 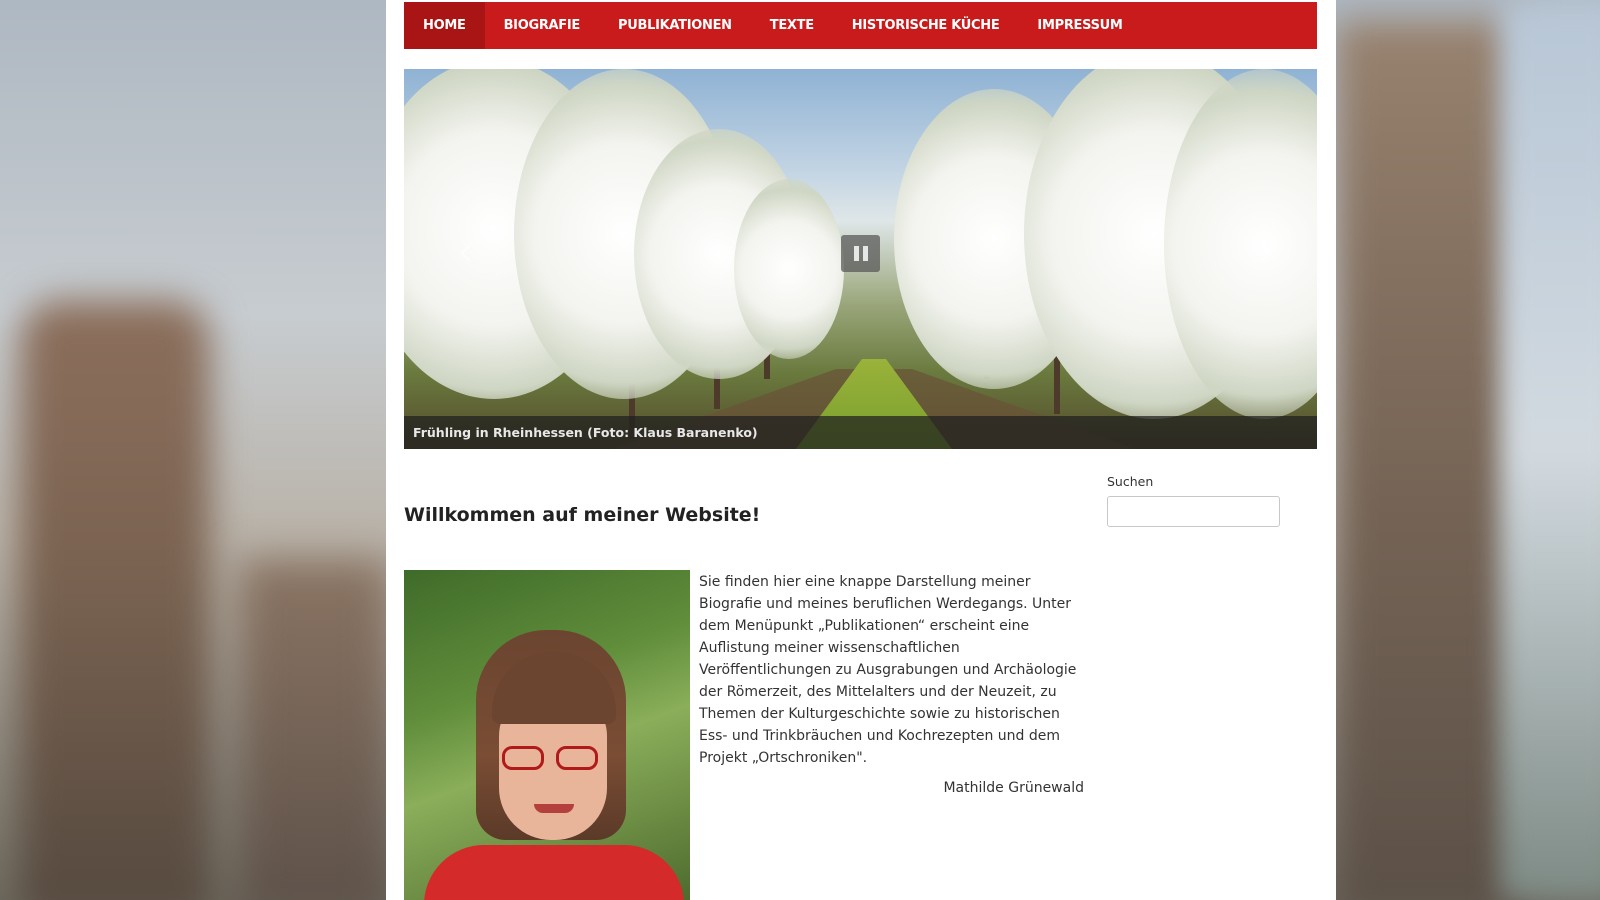 What do you see at coordinates (315, 730) in the screenshot?
I see `background-tower-left-small` at bounding box center [315, 730].